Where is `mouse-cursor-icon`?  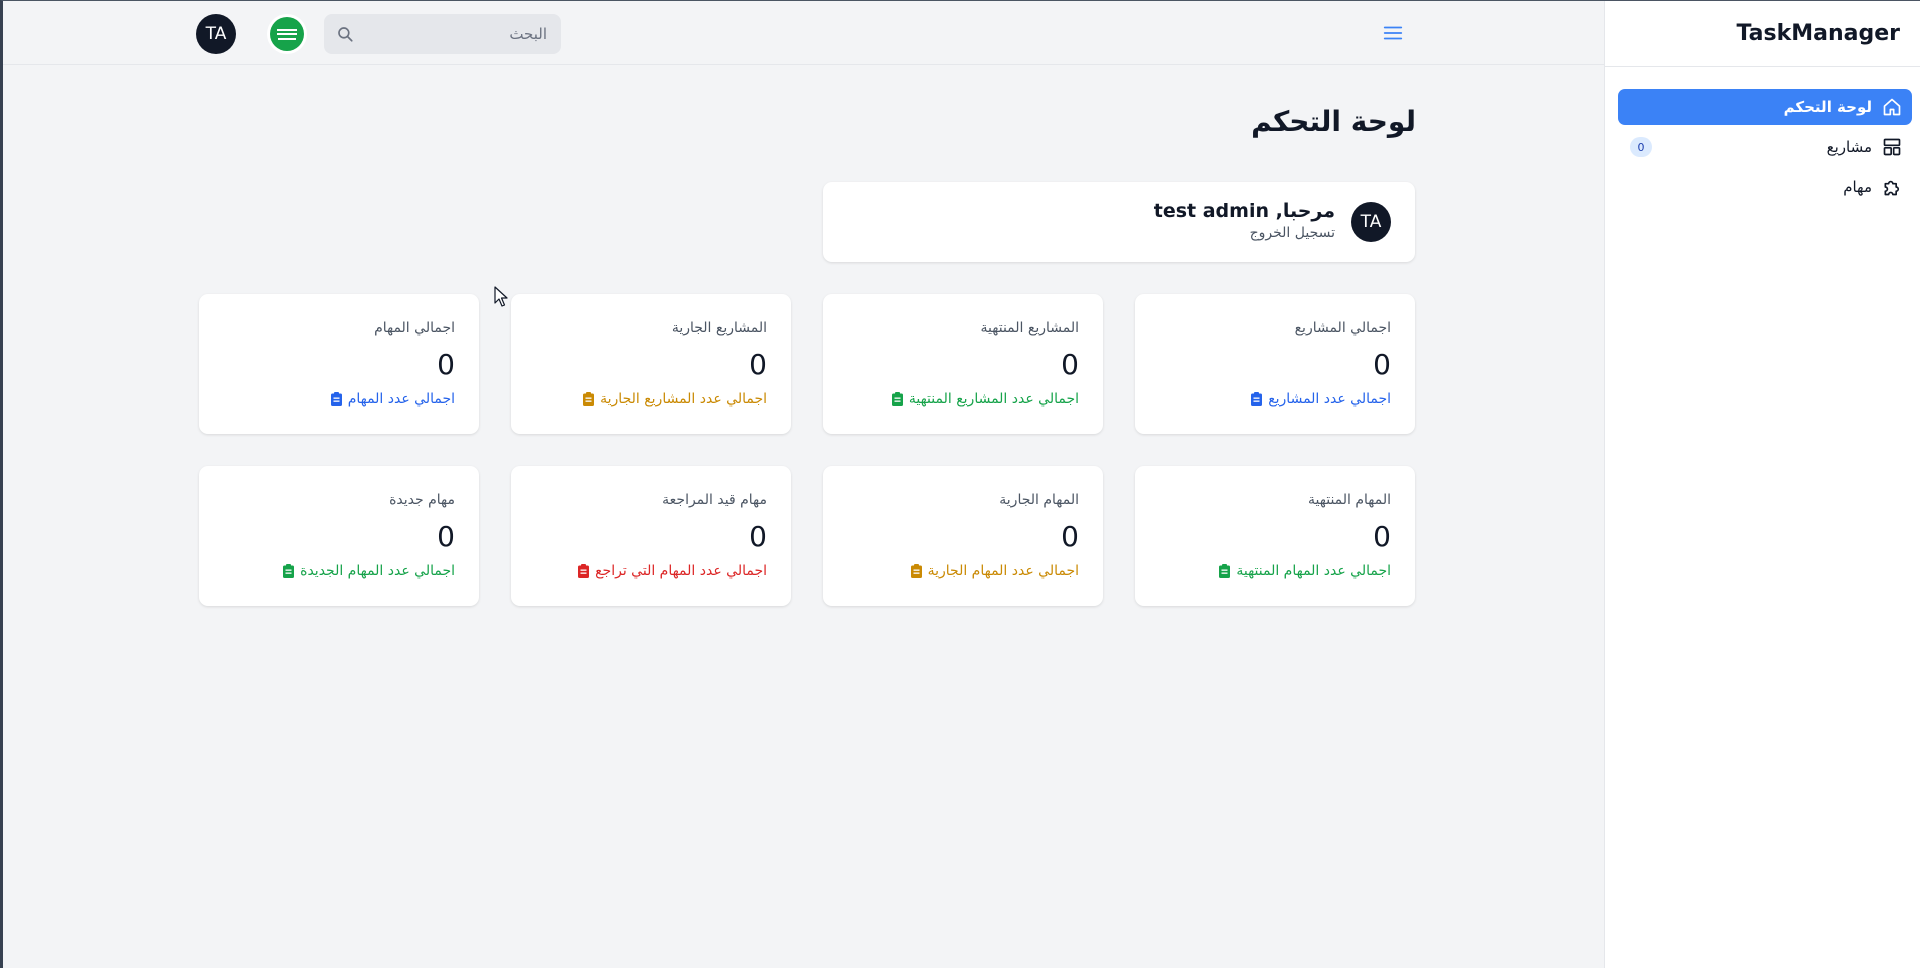
mouse-cursor-icon is located at coordinates (501, 296).